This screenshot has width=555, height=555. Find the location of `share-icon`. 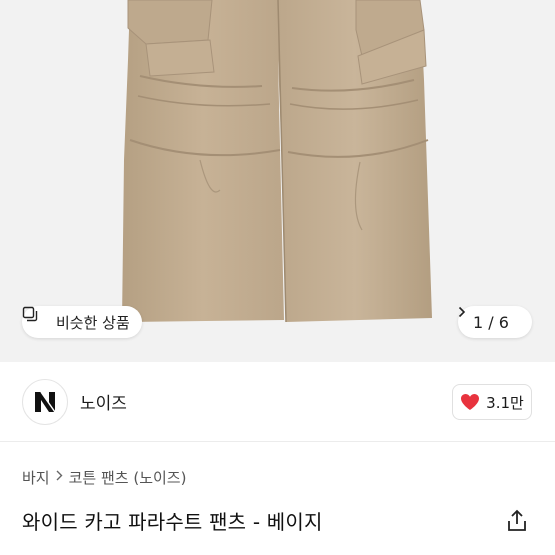

share-icon is located at coordinates (517, 520).